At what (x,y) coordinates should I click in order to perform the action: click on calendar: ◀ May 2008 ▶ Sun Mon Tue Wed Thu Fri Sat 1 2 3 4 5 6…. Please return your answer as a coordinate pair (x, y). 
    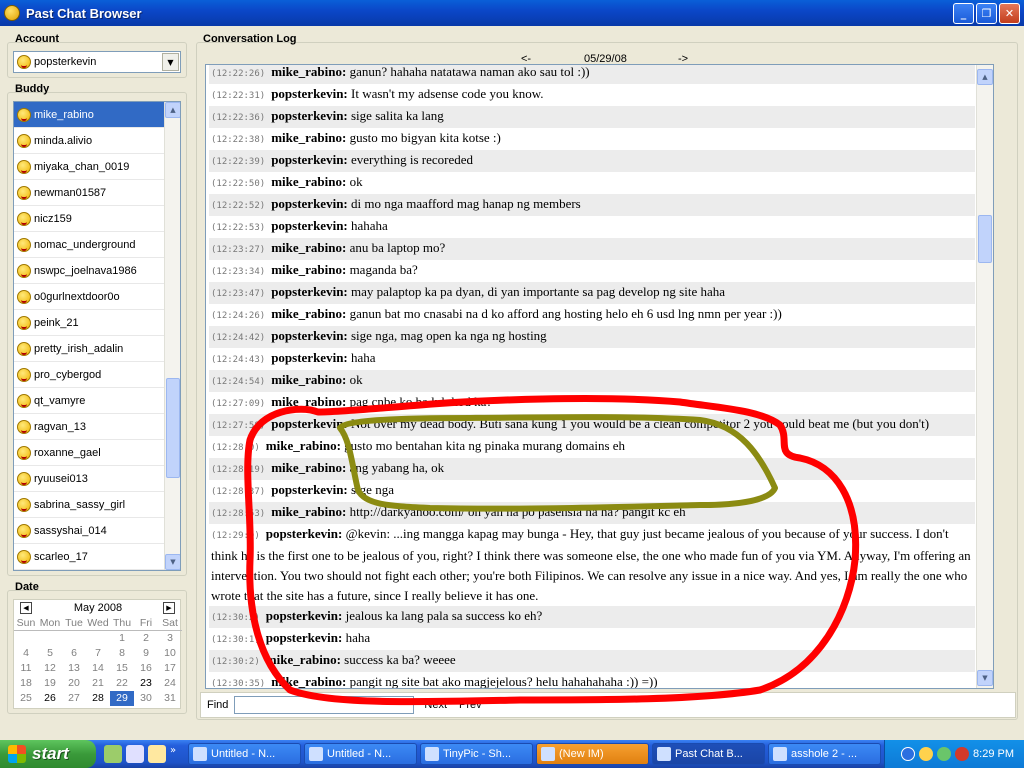
    Looking at the image, I should click on (97, 654).